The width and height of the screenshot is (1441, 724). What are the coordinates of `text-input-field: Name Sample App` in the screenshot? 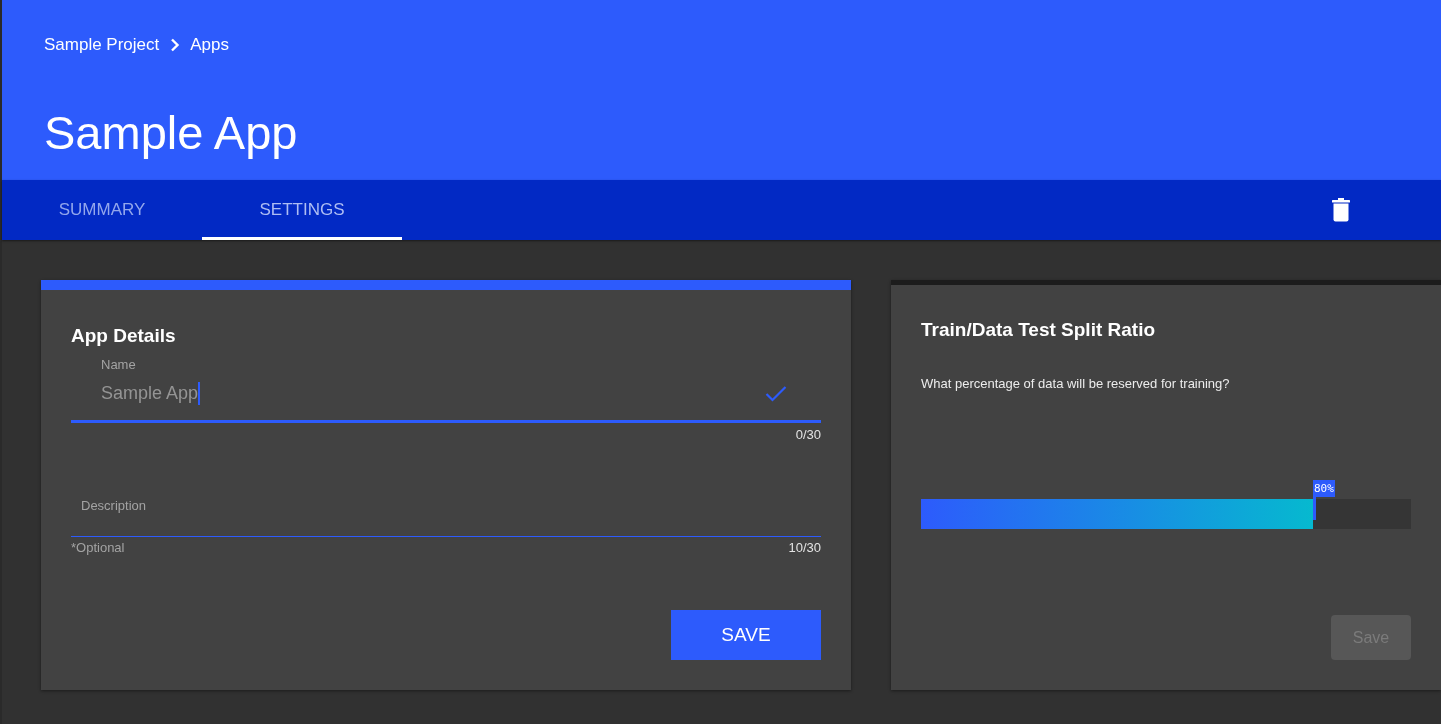 It's located at (446, 390).